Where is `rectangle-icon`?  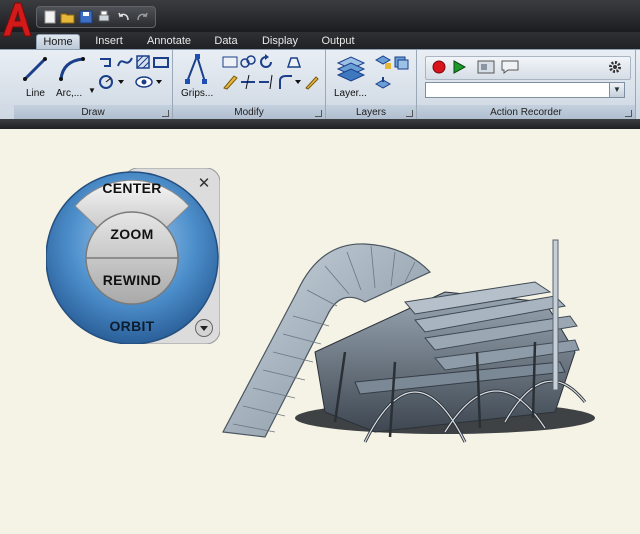 rectangle-icon is located at coordinates (161, 62).